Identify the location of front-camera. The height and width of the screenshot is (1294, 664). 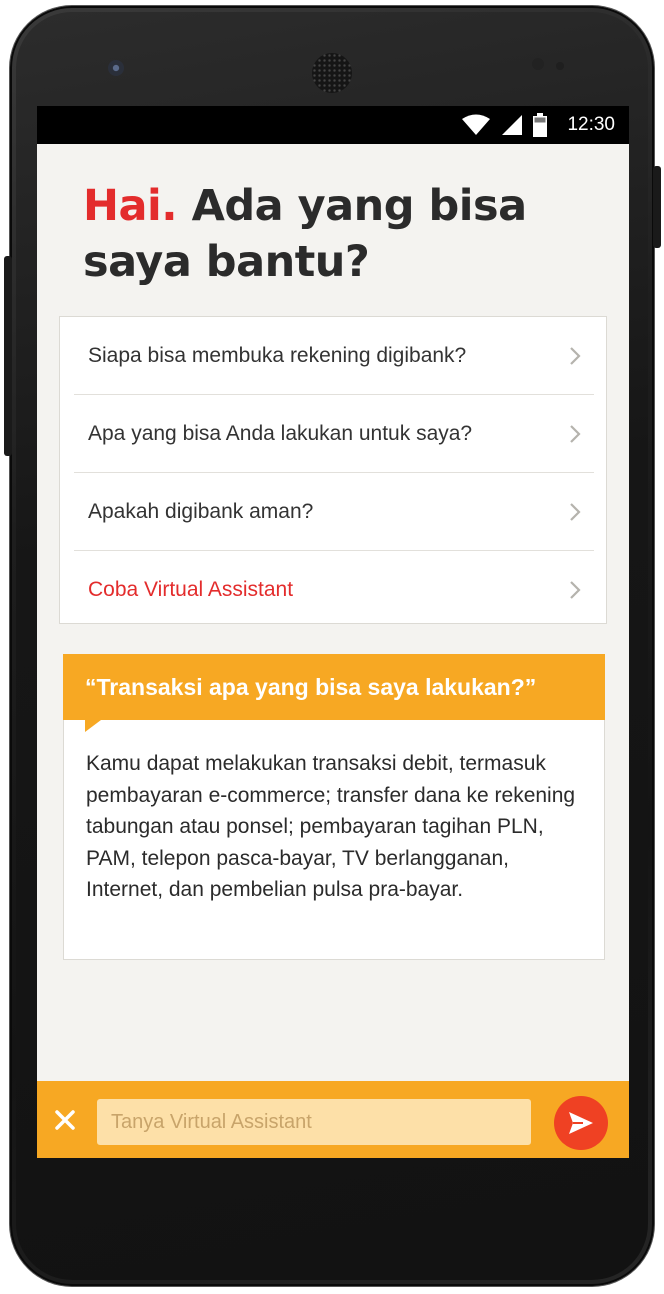
(116, 68).